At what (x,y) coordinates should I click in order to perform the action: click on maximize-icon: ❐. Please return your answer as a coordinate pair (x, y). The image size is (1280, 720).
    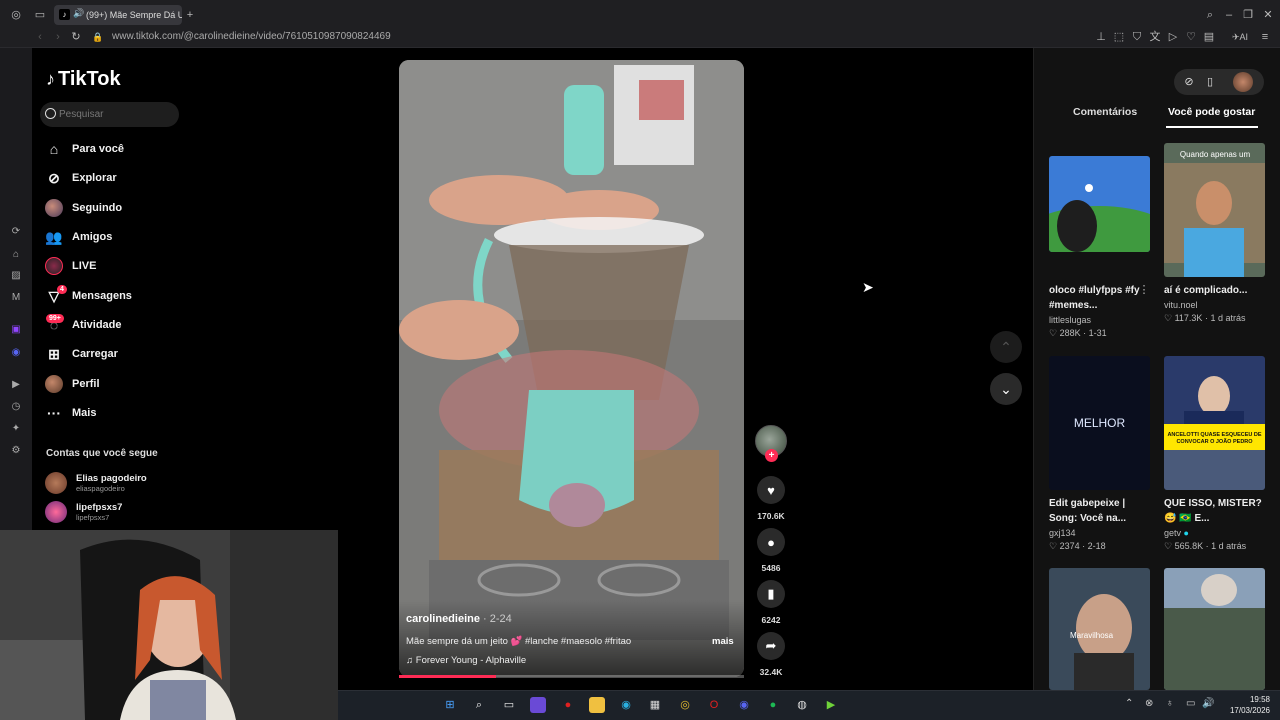
    Looking at the image, I should click on (1248, 15).